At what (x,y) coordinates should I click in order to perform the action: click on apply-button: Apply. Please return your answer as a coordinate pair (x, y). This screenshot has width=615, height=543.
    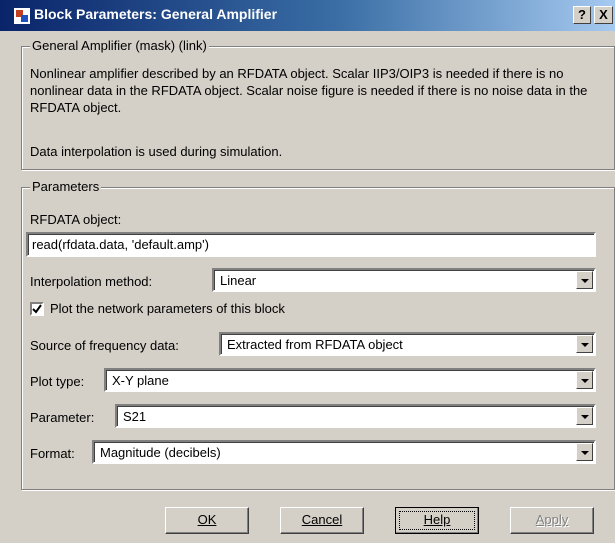
    Looking at the image, I should click on (552, 520).